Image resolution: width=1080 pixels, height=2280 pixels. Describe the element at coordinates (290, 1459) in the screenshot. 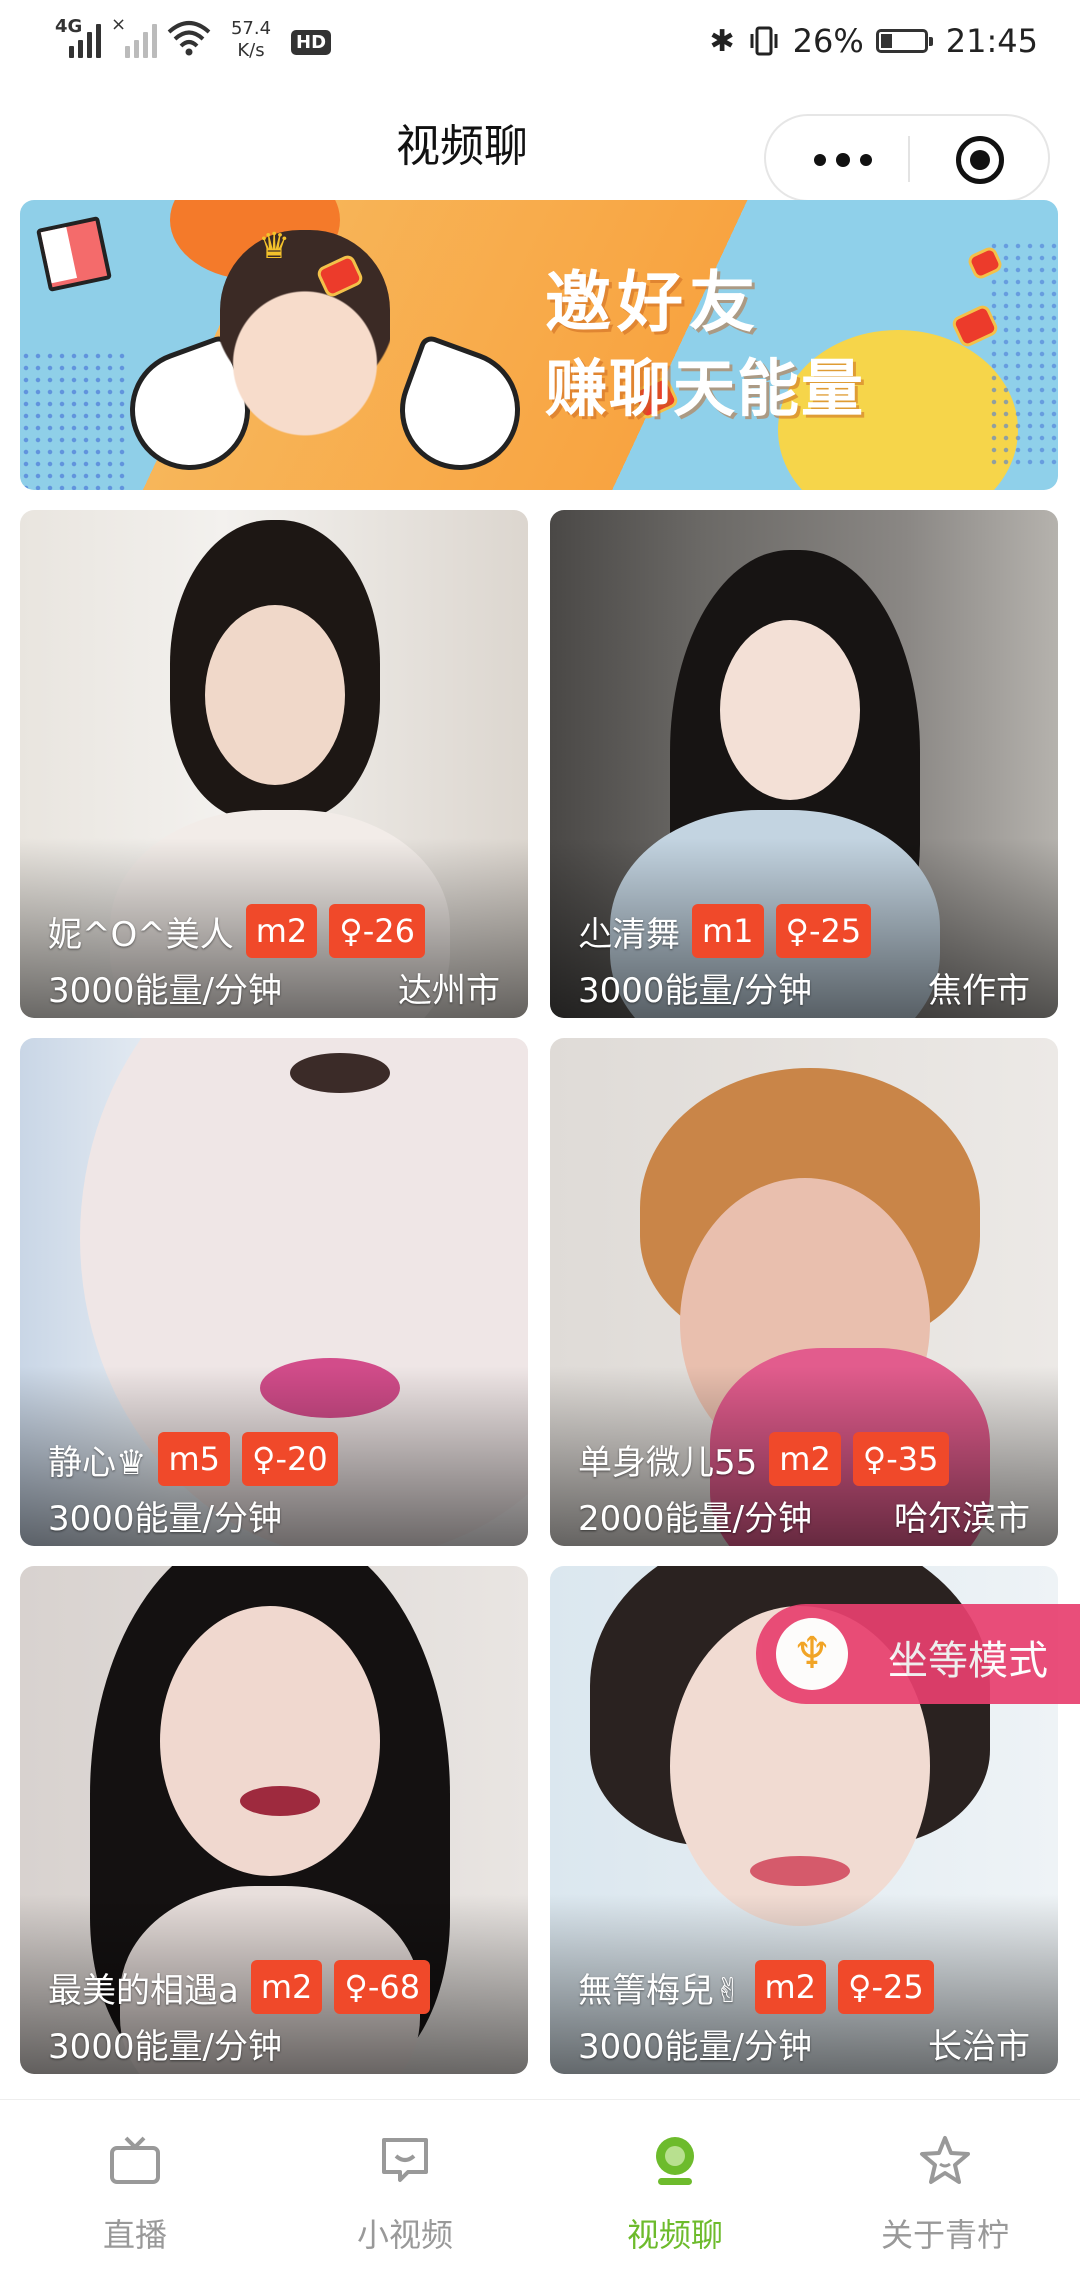

I see `gender-age-badge: ♀-20` at that location.